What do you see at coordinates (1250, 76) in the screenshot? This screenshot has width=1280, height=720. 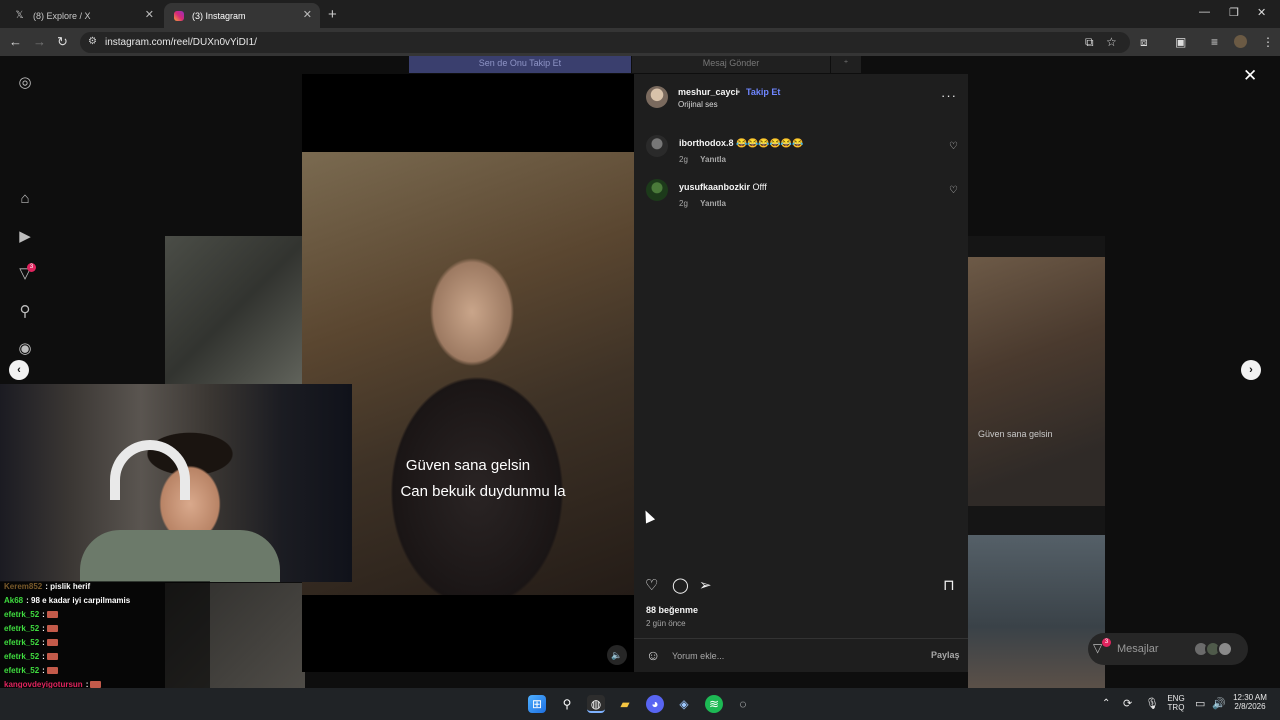 I see `close-icon: ✕` at bounding box center [1250, 76].